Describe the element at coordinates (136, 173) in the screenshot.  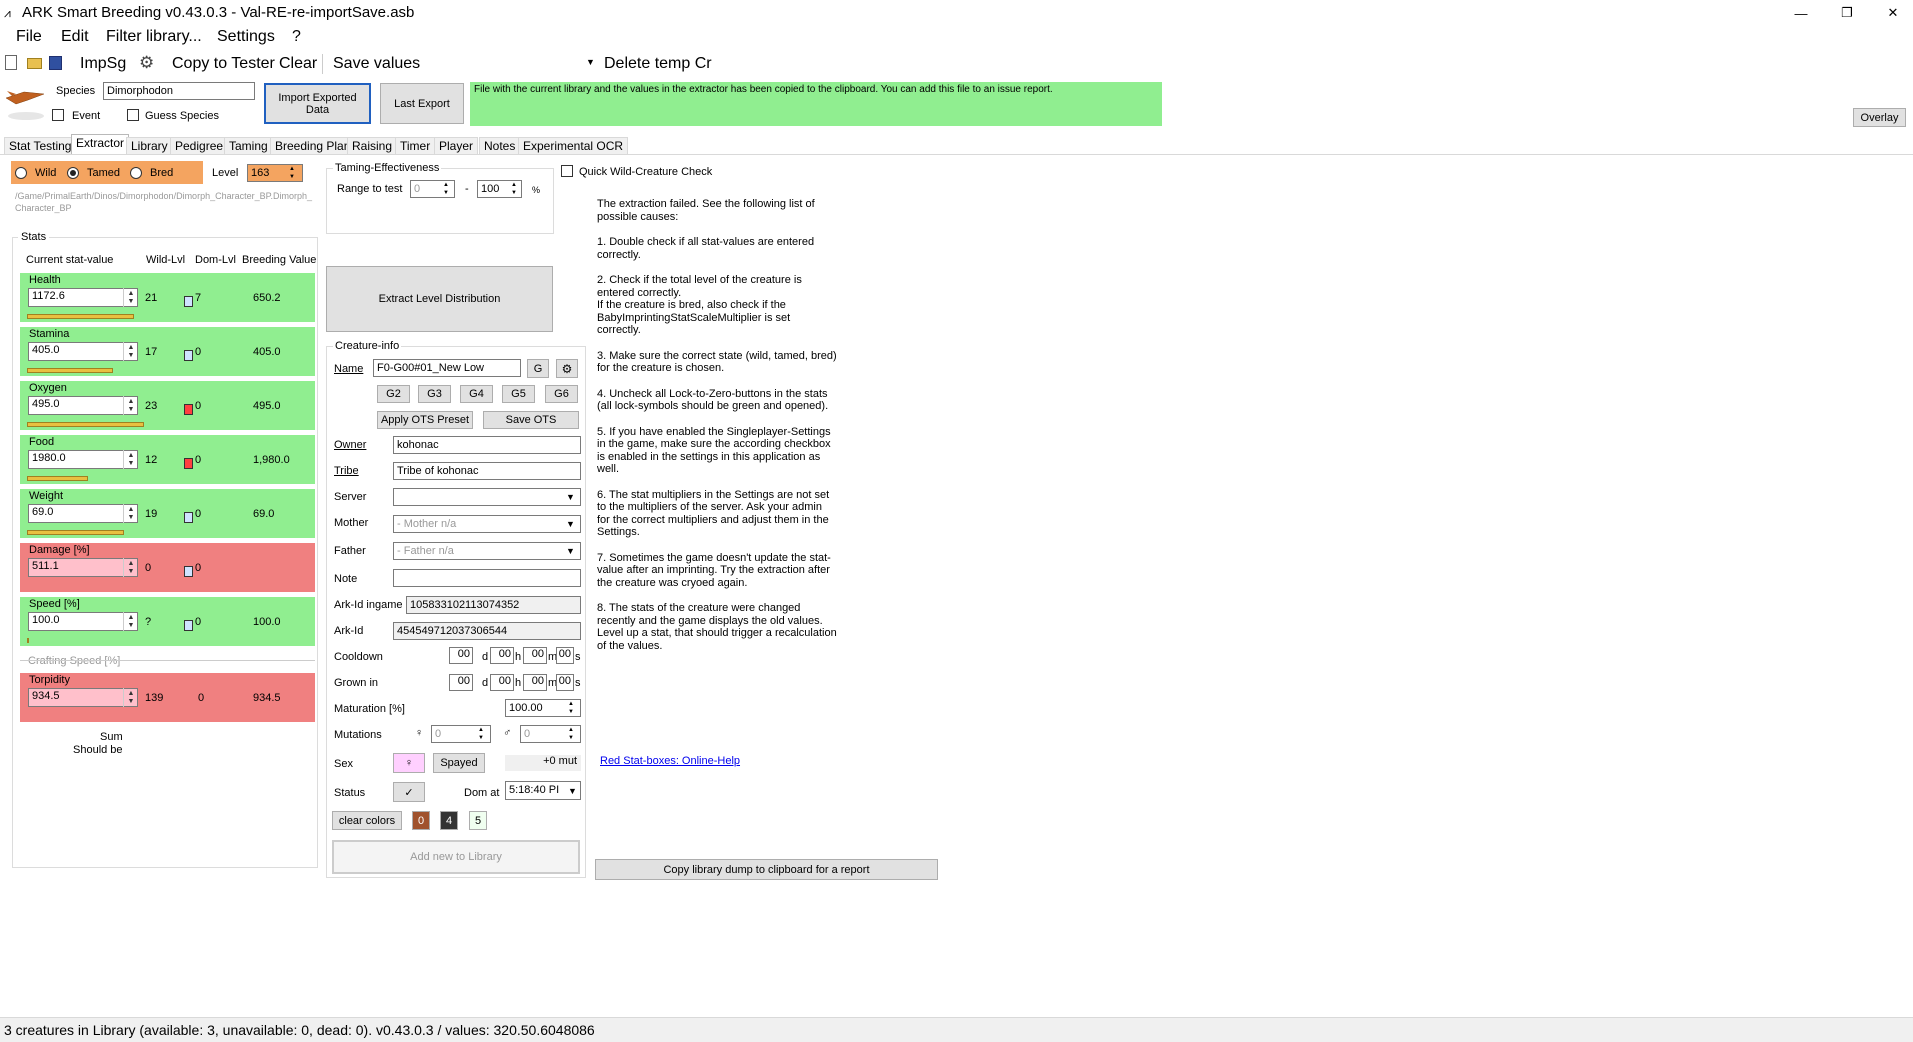
I see `bred-radio` at that location.